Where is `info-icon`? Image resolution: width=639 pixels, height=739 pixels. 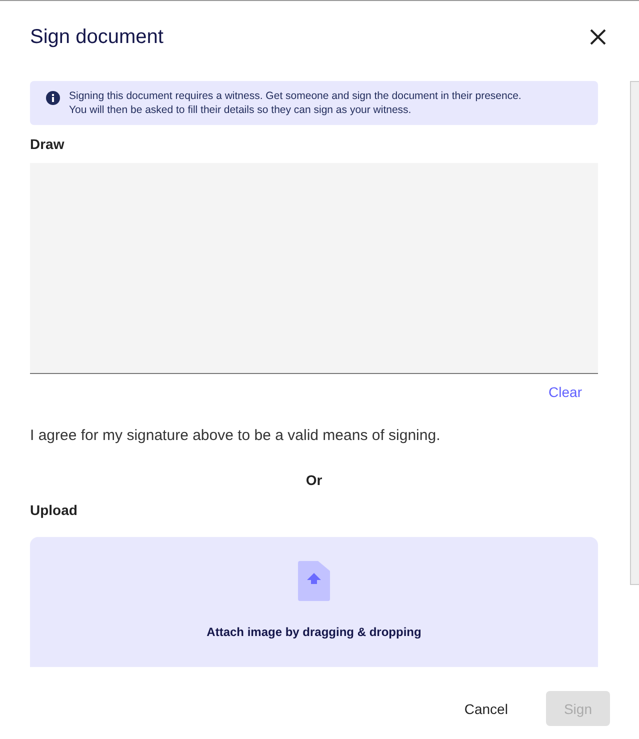
info-icon is located at coordinates (53, 98).